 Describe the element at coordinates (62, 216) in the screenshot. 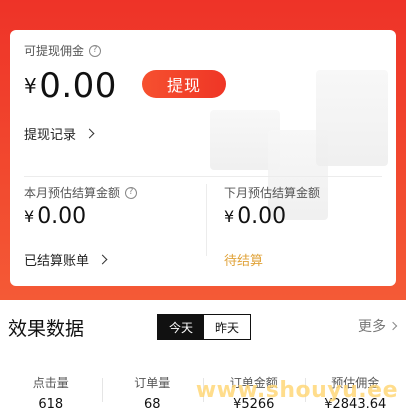

I see `this-month-value: 0.00` at that location.